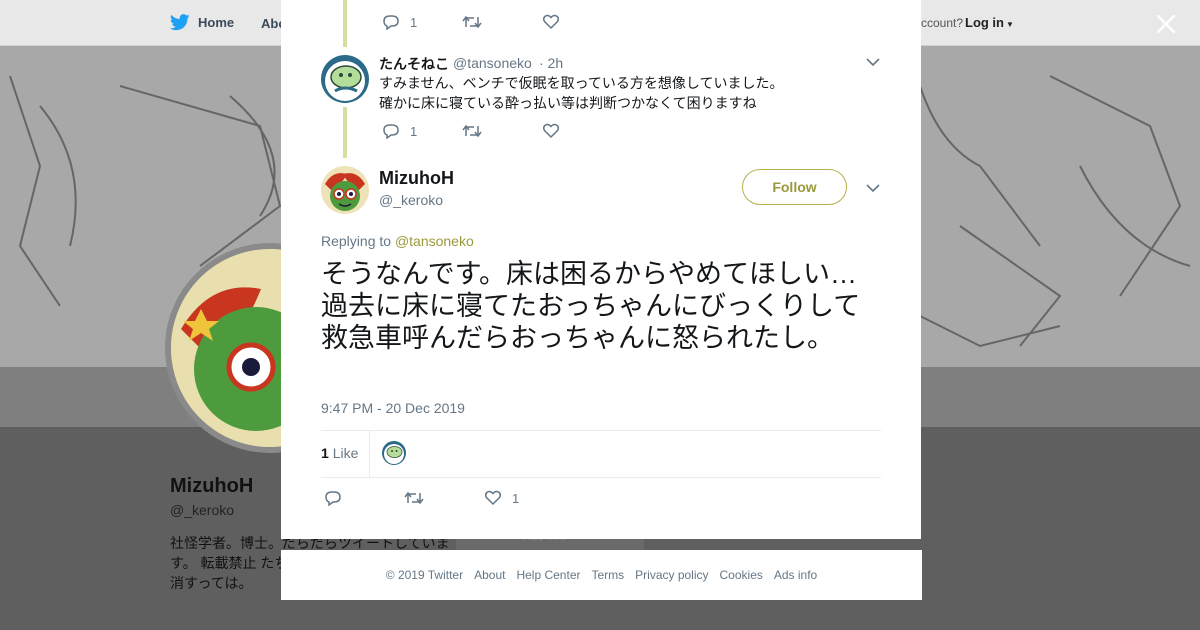 The height and width of the screenshot is (630, 1200). I want to click on like-action: 1, so click(501, 498).